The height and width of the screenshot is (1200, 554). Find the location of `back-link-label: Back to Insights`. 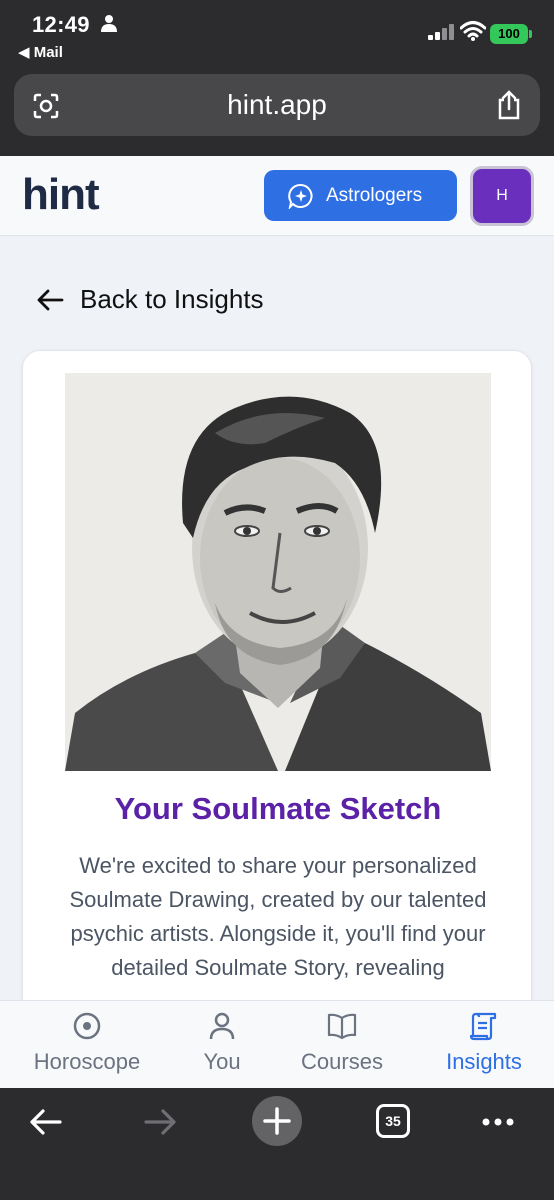

back-link-label: Back to Insights is located at coordinates (172, 299).